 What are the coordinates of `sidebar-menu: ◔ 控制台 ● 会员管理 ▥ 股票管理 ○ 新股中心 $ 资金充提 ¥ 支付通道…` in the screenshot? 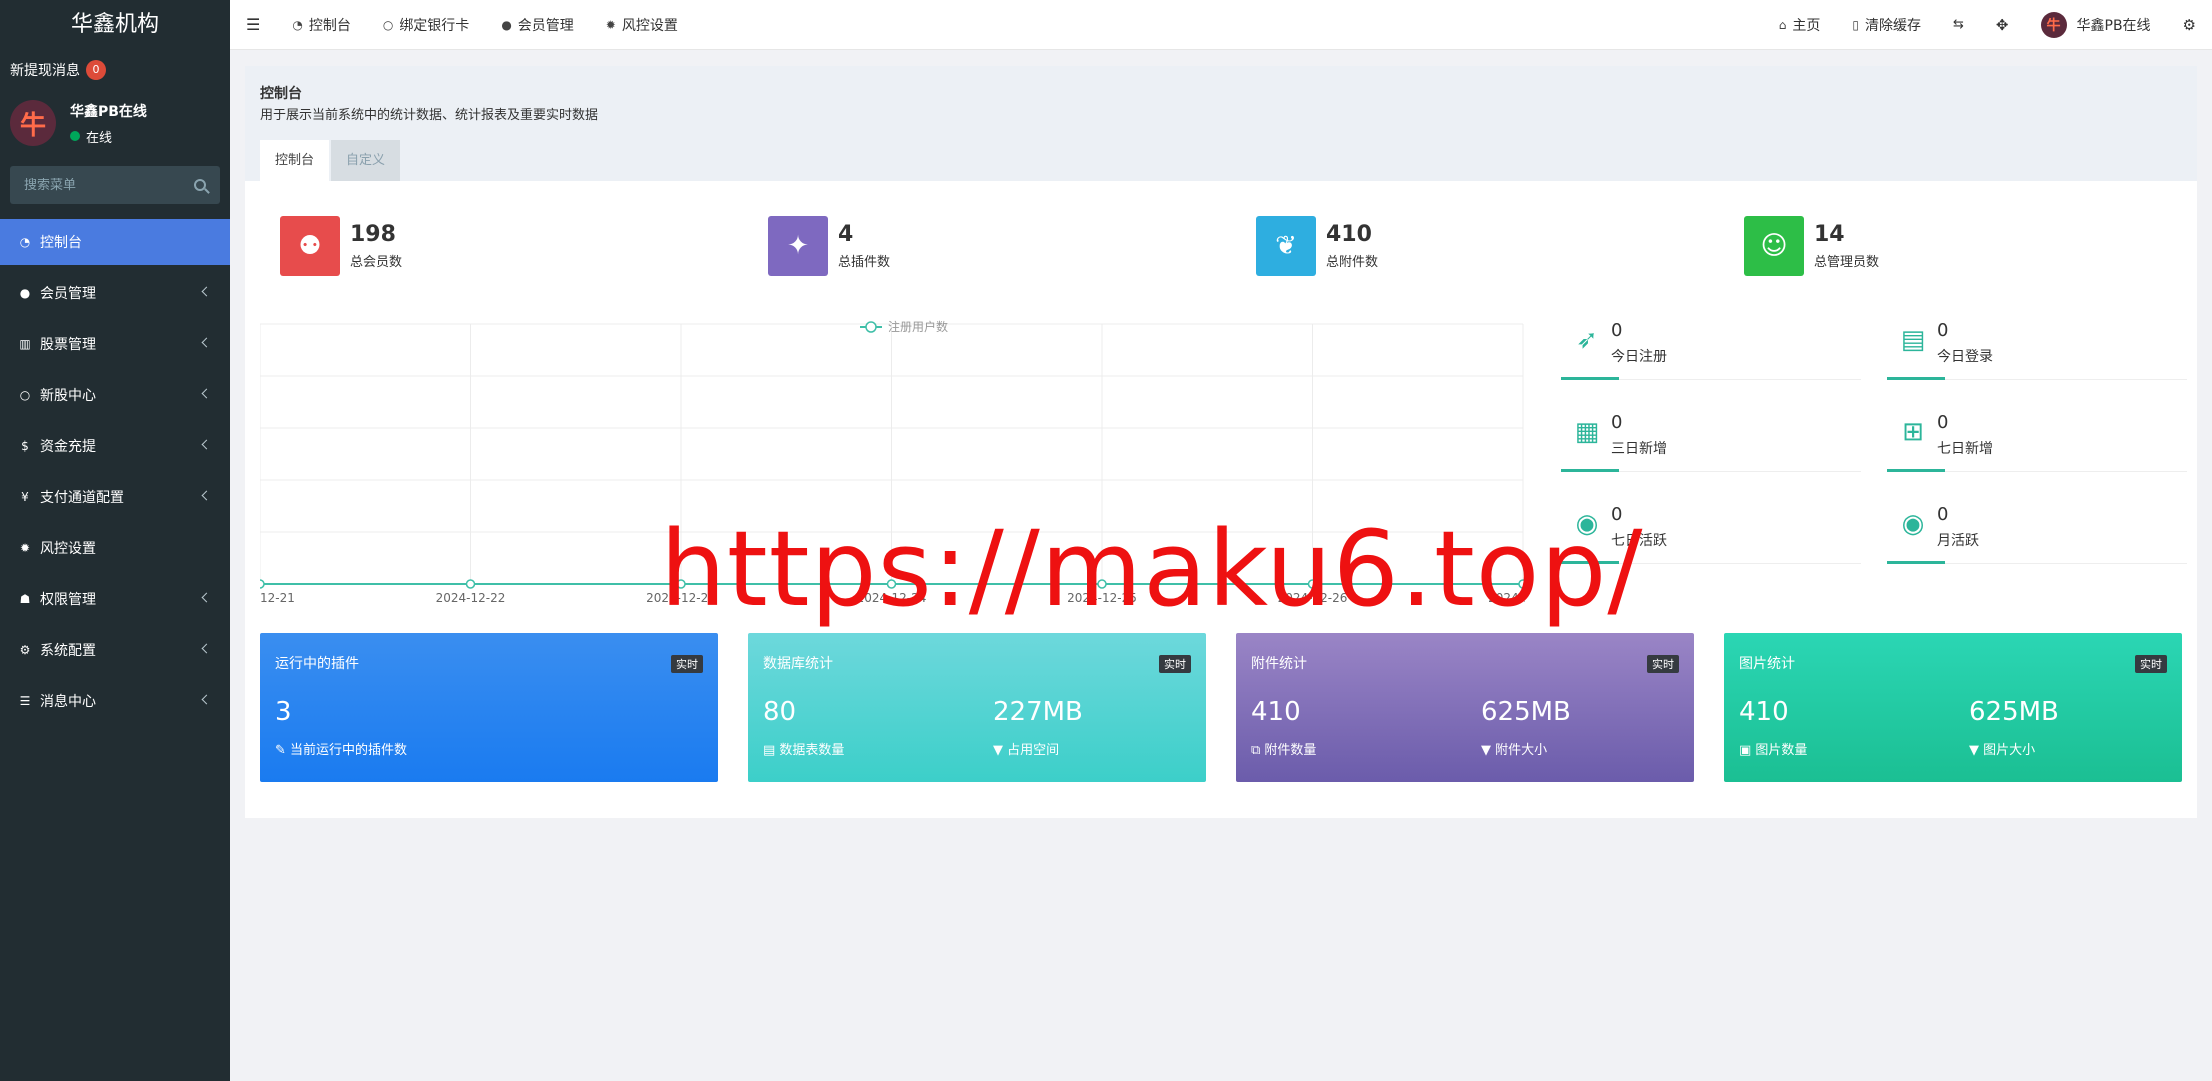 It's located at (115, 474).